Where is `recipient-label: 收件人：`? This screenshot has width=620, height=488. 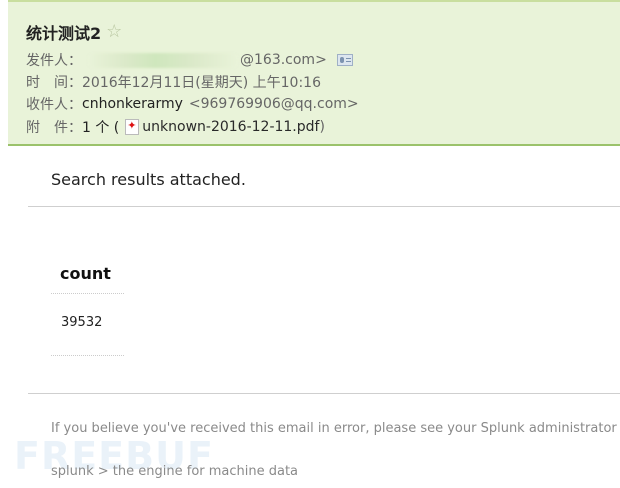
recipient-label: 收件人： is located at coordinates (54, 105).